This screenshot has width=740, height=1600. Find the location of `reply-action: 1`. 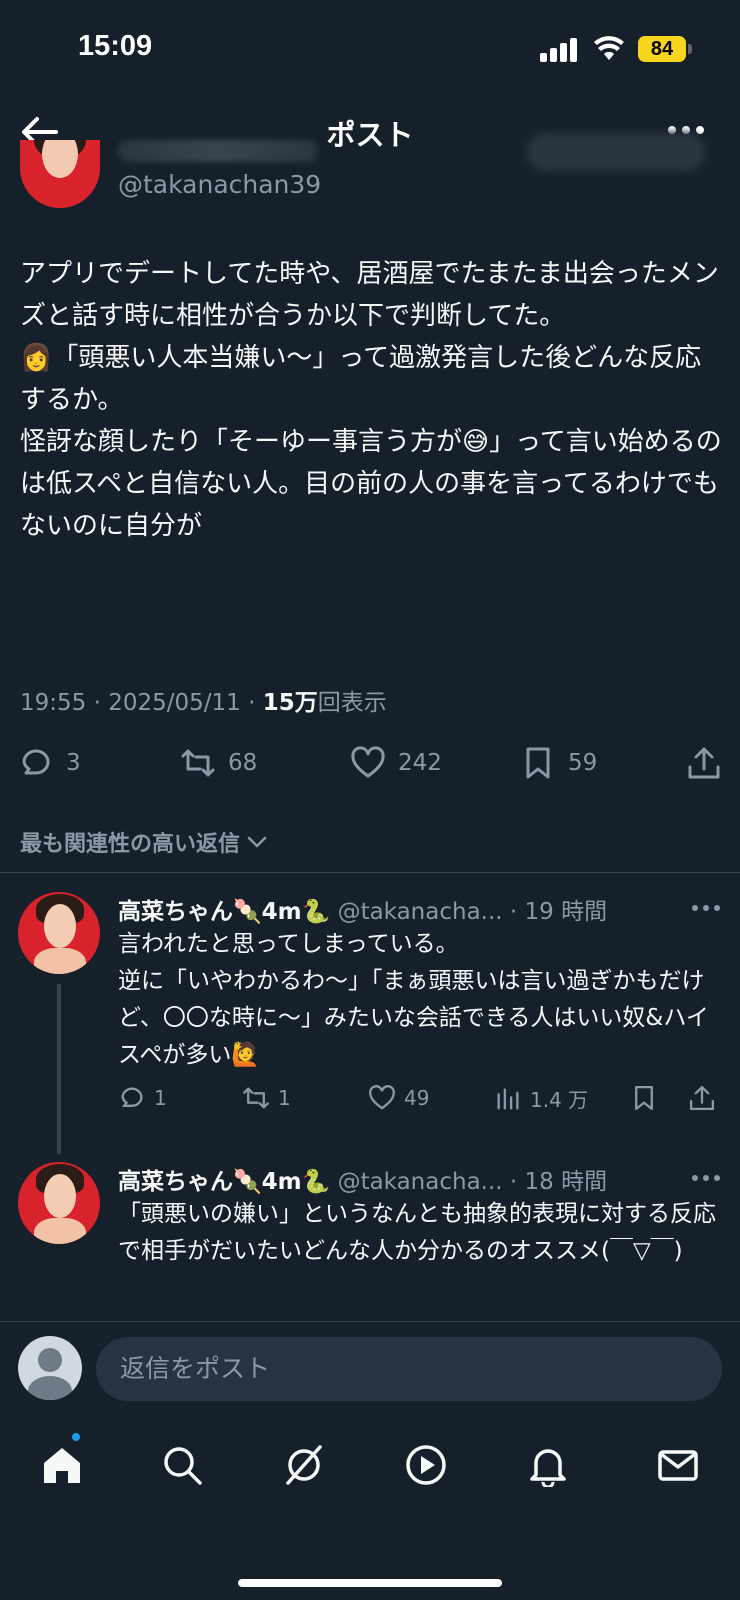

reply-action: 1 is located at coordinates (142, 1098).